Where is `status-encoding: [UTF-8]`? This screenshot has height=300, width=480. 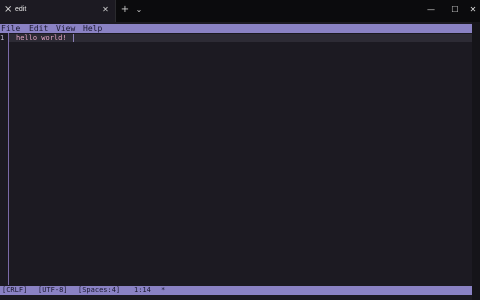 status-encoding: [UTF-8] is located at coordinates (53, 290).